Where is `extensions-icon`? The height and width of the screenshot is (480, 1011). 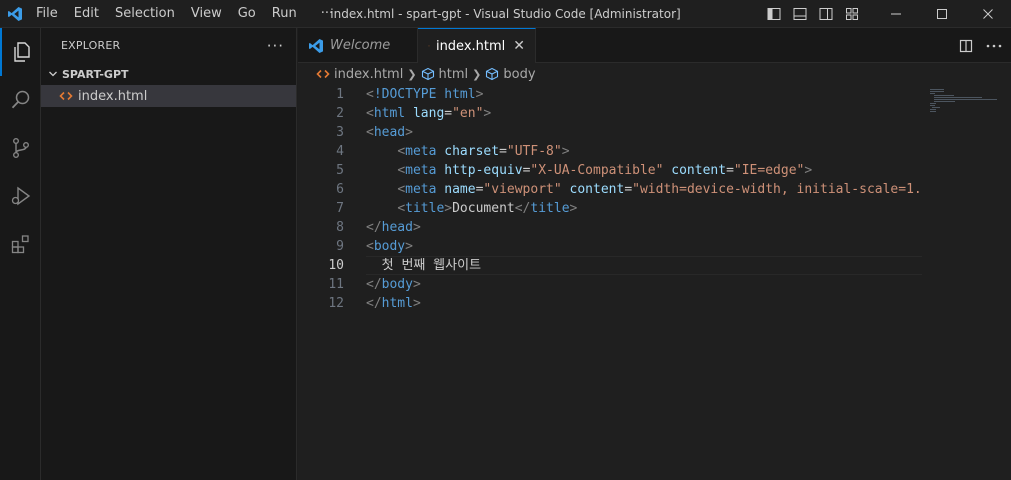 extensions-icon is located at coordinates (20, 244).